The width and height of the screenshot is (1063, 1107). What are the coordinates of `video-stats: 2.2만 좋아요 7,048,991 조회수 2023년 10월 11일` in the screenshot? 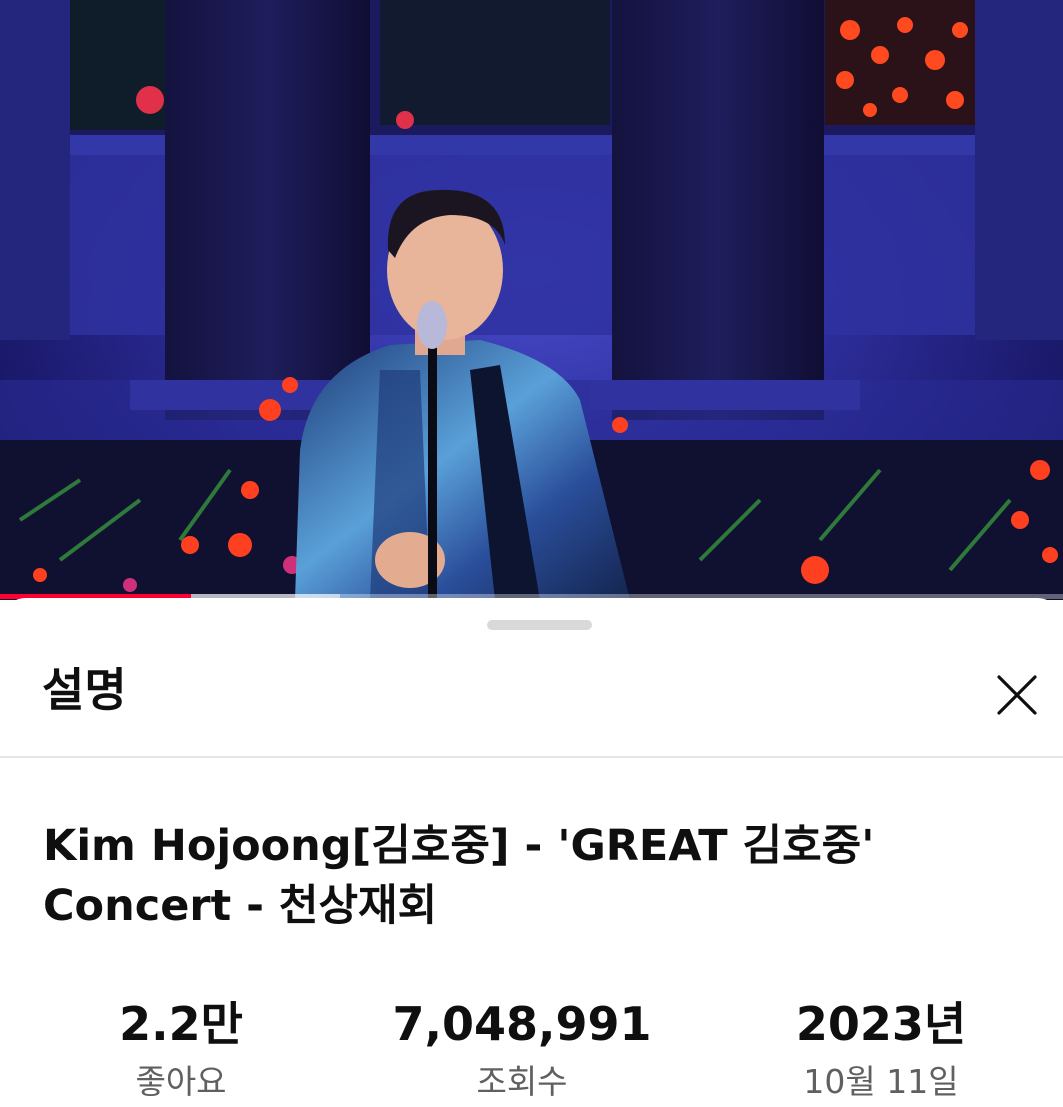 It's located at (531, 1051).